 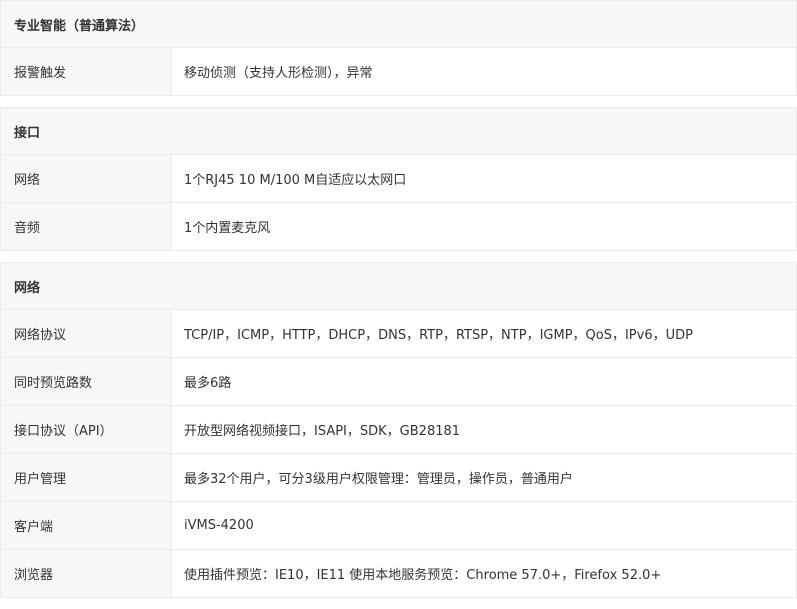 What do you see at coordinates (86, 178) in the screenshot?
I see `row-label: 网络` at bounding box center [86, 178].